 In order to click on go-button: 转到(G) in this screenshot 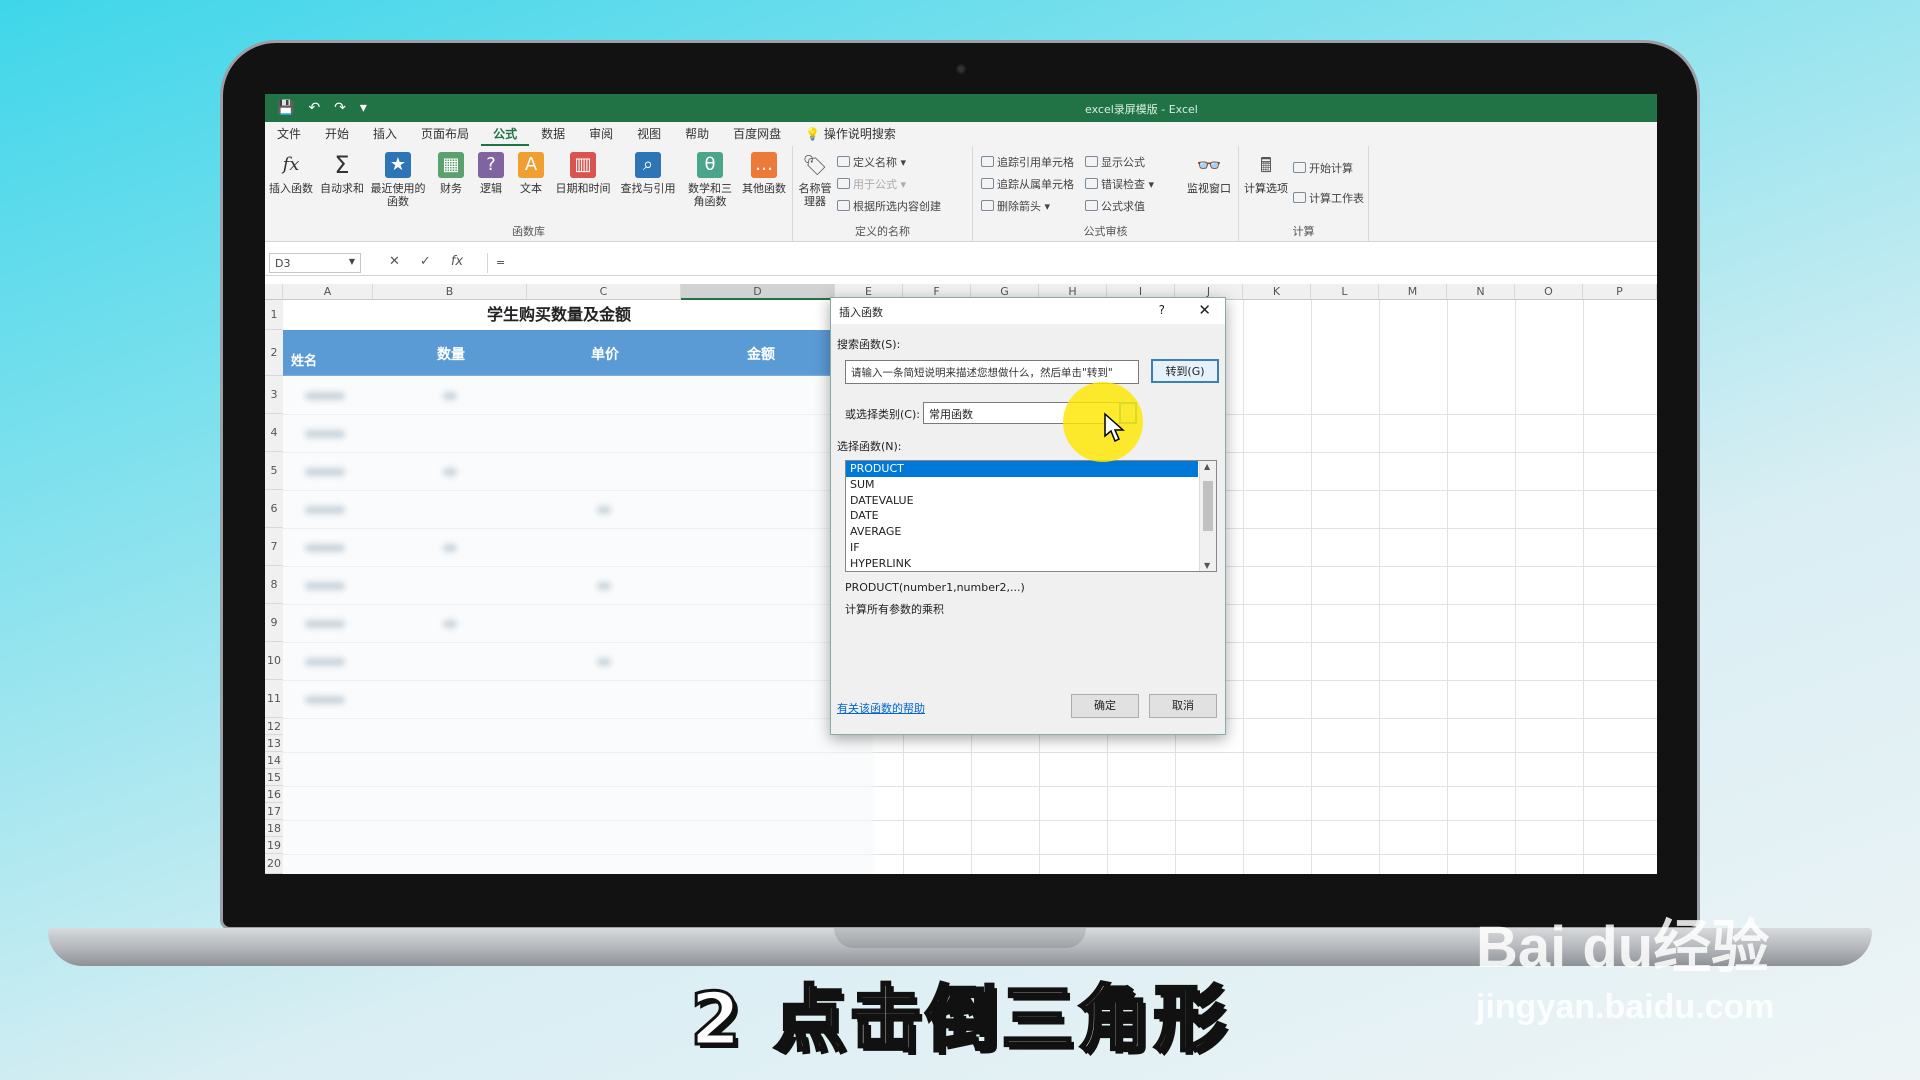, I will do `click(1185, 371)`.